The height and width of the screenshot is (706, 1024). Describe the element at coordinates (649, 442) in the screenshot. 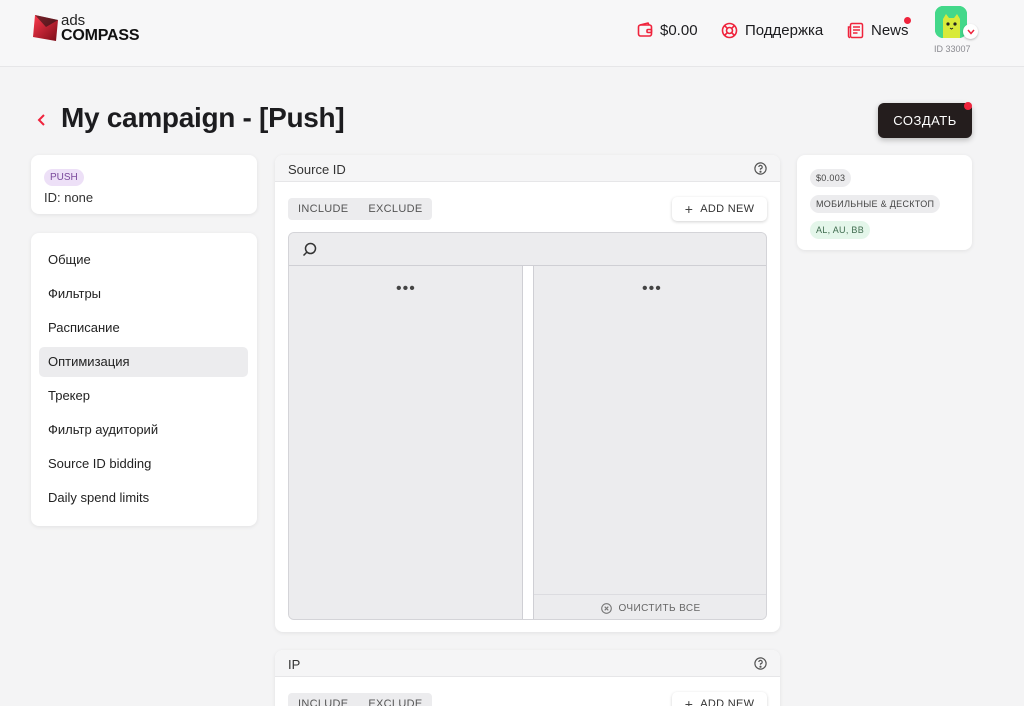

I see `selected-sources-list: ••• ОЧИСТИТЬ ВСЕ` at that location.